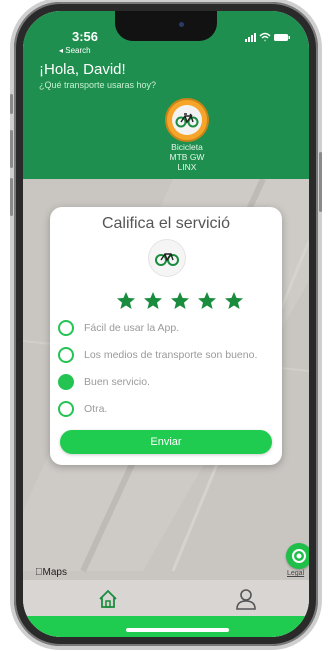 The width and height of the screenshot is (330, 651). Describe the element at coordinates (168, 384) in the screenshot. I see `option-good-service: Buen servicio.` at that location.